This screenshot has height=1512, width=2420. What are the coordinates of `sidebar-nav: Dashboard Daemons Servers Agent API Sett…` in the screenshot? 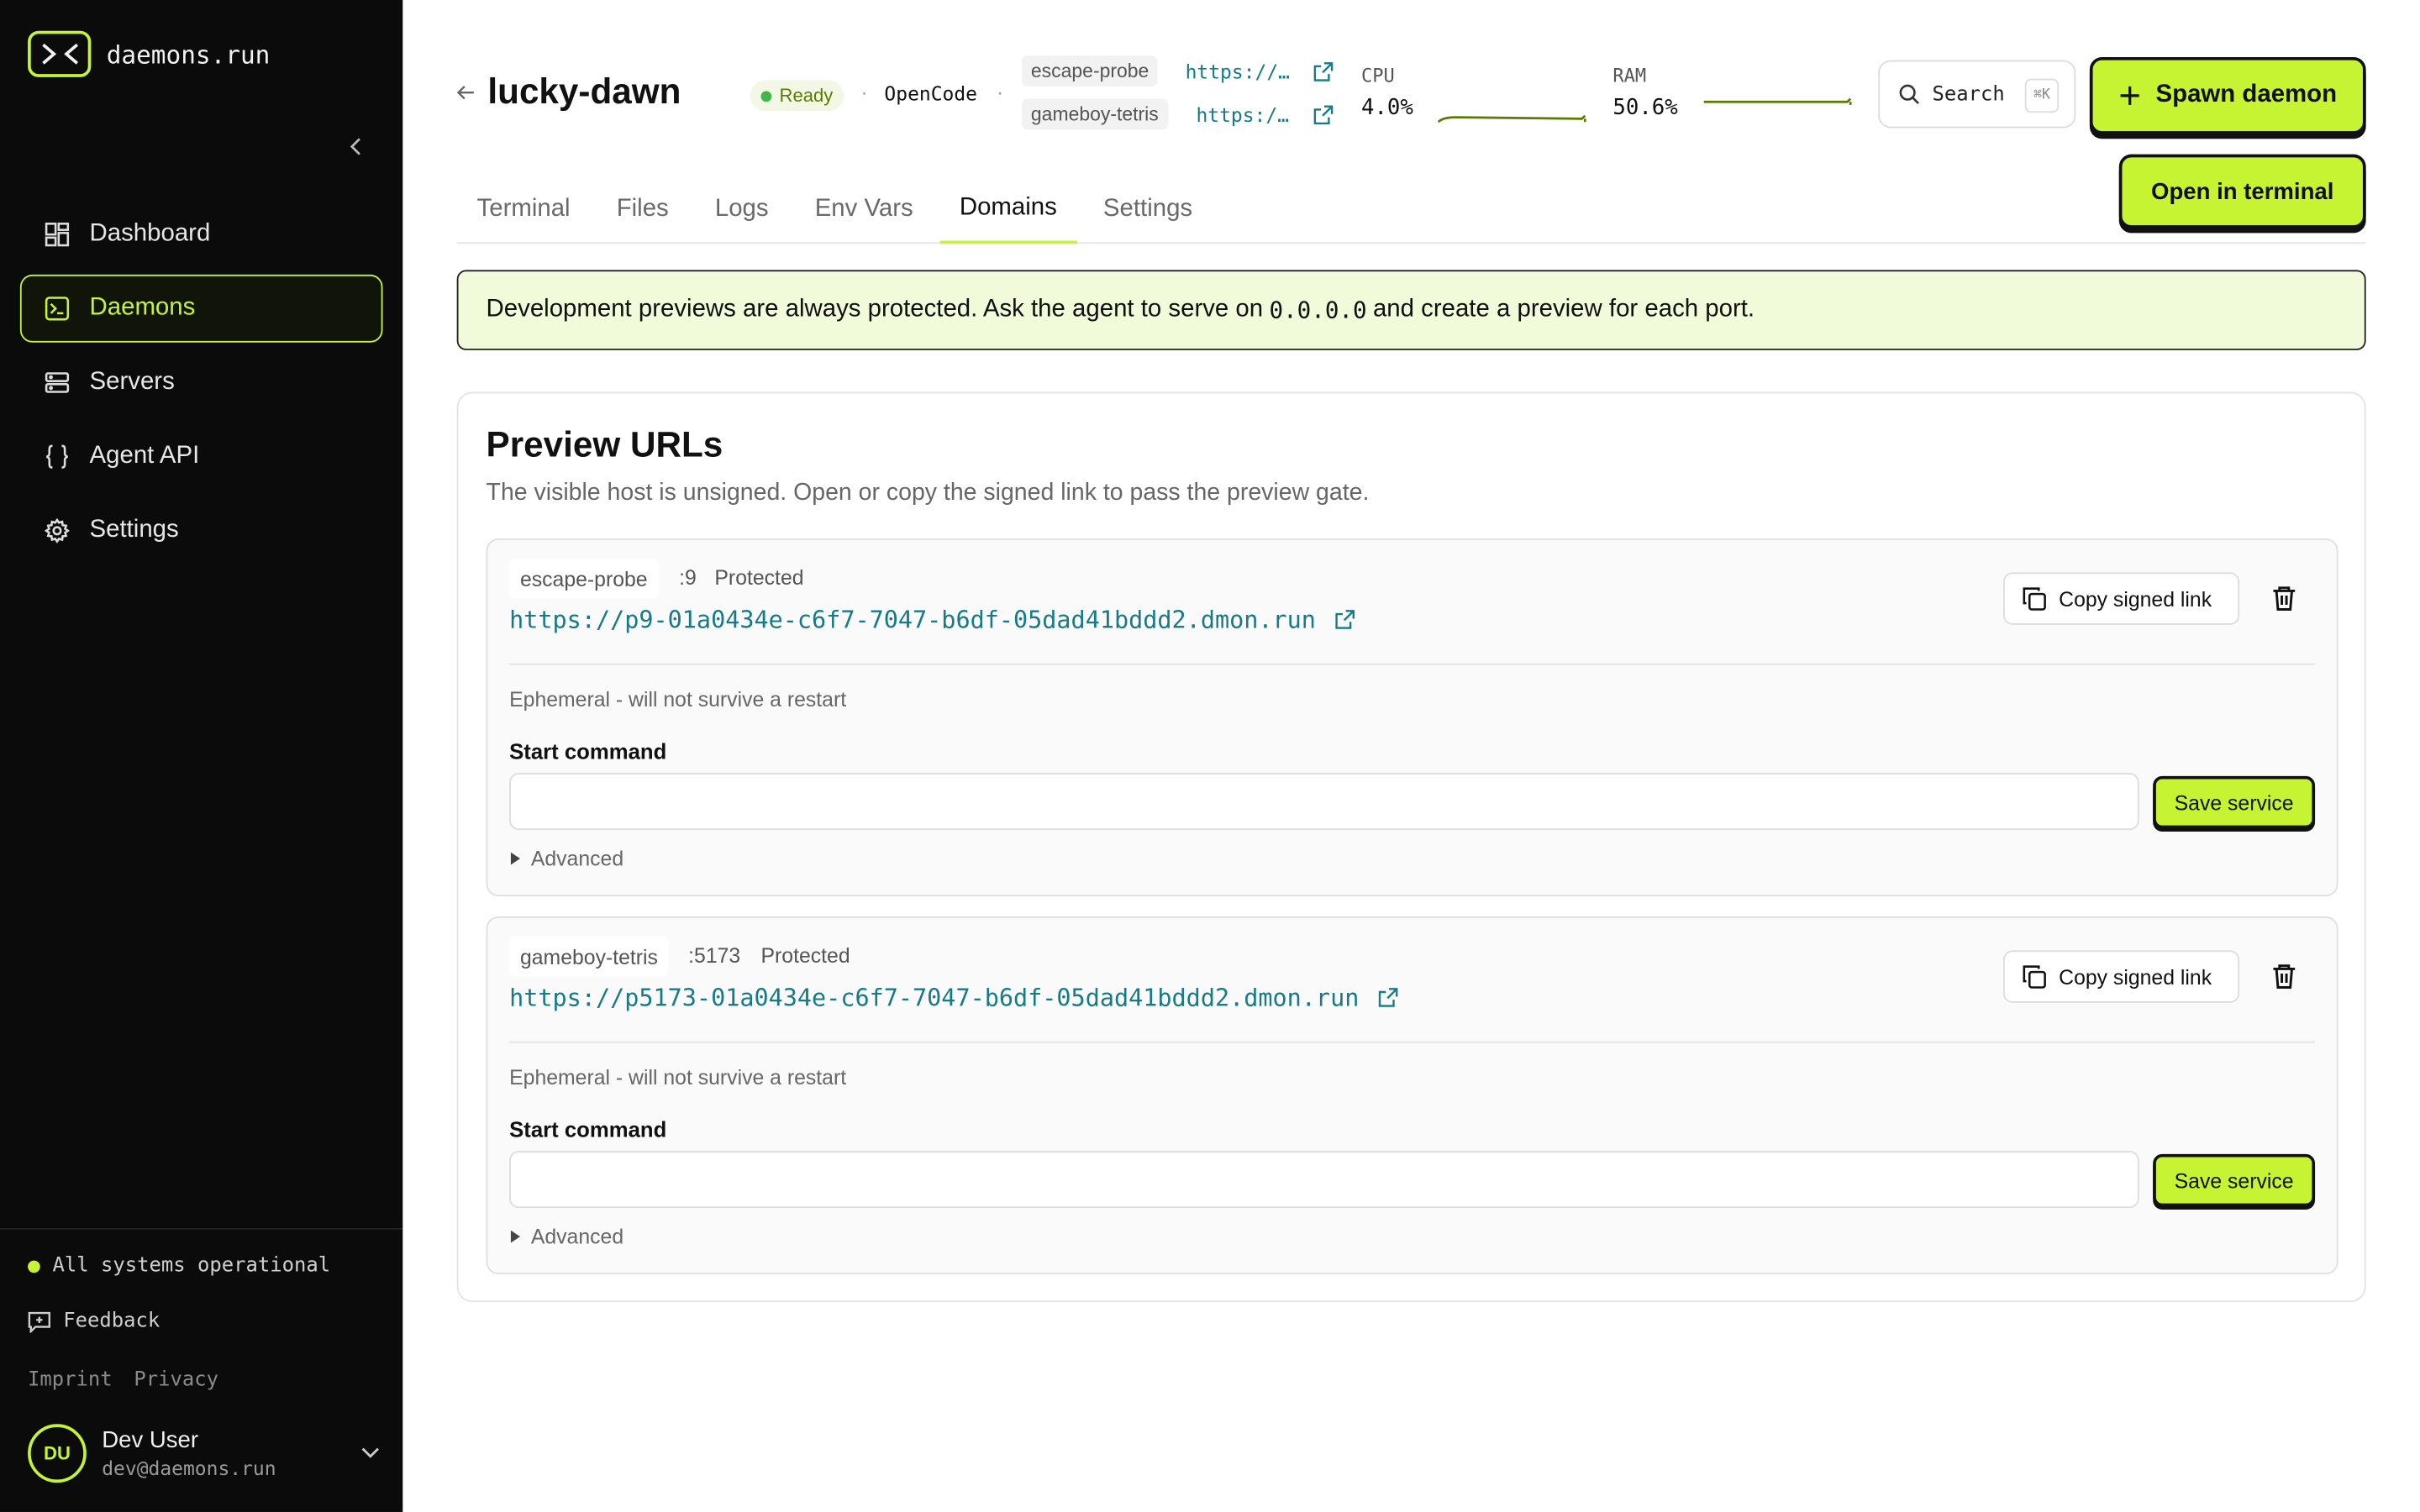 It's located at (201, 386).